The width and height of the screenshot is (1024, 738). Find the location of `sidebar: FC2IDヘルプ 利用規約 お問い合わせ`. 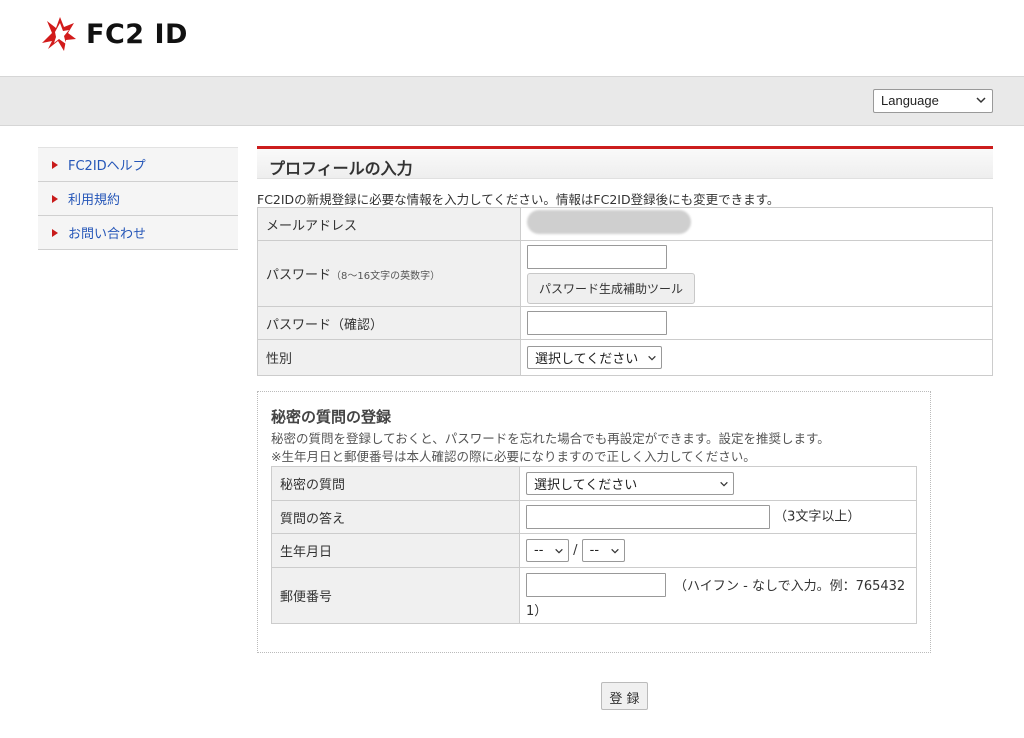

sidebar: FC2IDヘルプ 利用規約 お問い合わせ is located at coordinates (138, 198).